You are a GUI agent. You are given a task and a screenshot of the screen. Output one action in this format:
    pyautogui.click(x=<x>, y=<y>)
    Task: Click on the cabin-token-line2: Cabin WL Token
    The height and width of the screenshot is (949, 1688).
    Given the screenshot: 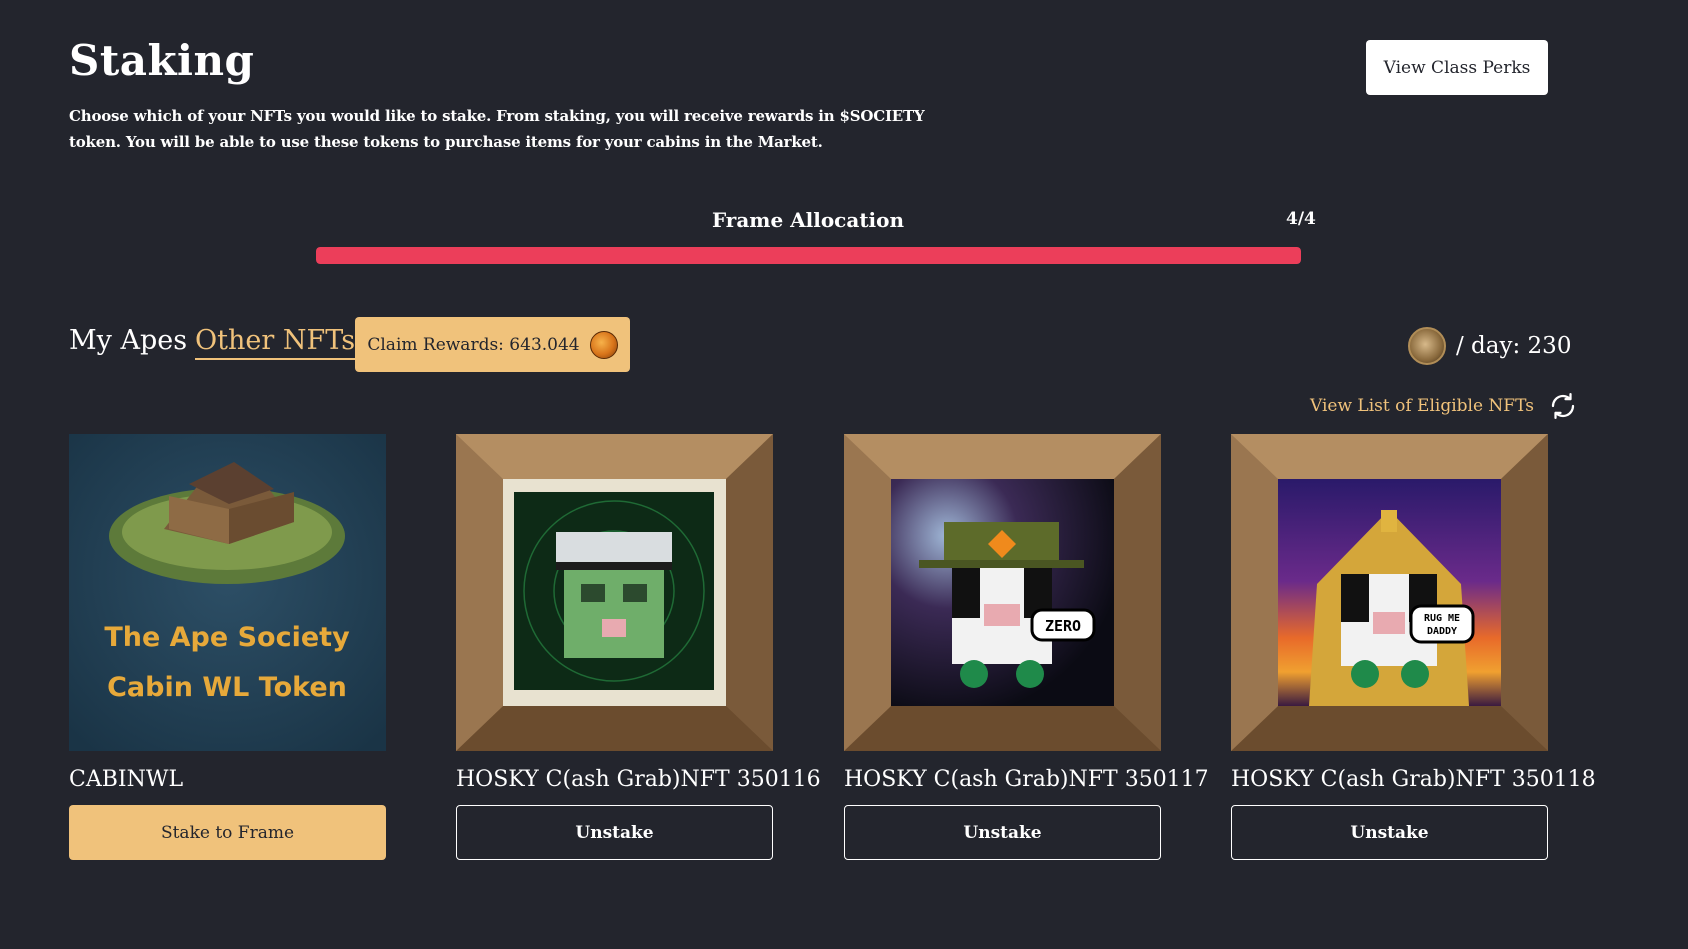 What is the action you would take?
    pyautogui.click(x=227, y=687)
    